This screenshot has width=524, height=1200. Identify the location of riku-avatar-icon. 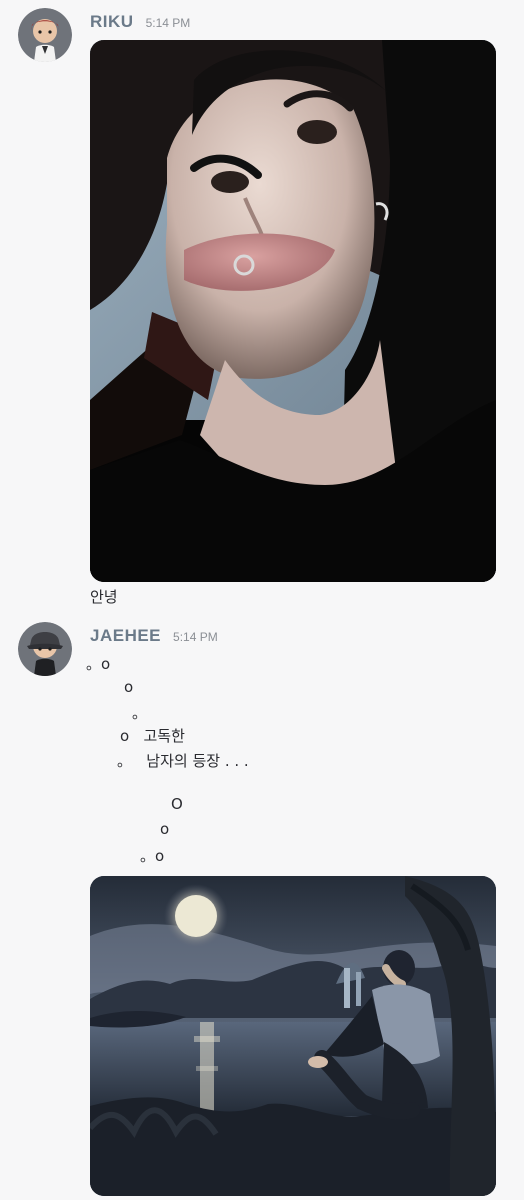
(45, 35).